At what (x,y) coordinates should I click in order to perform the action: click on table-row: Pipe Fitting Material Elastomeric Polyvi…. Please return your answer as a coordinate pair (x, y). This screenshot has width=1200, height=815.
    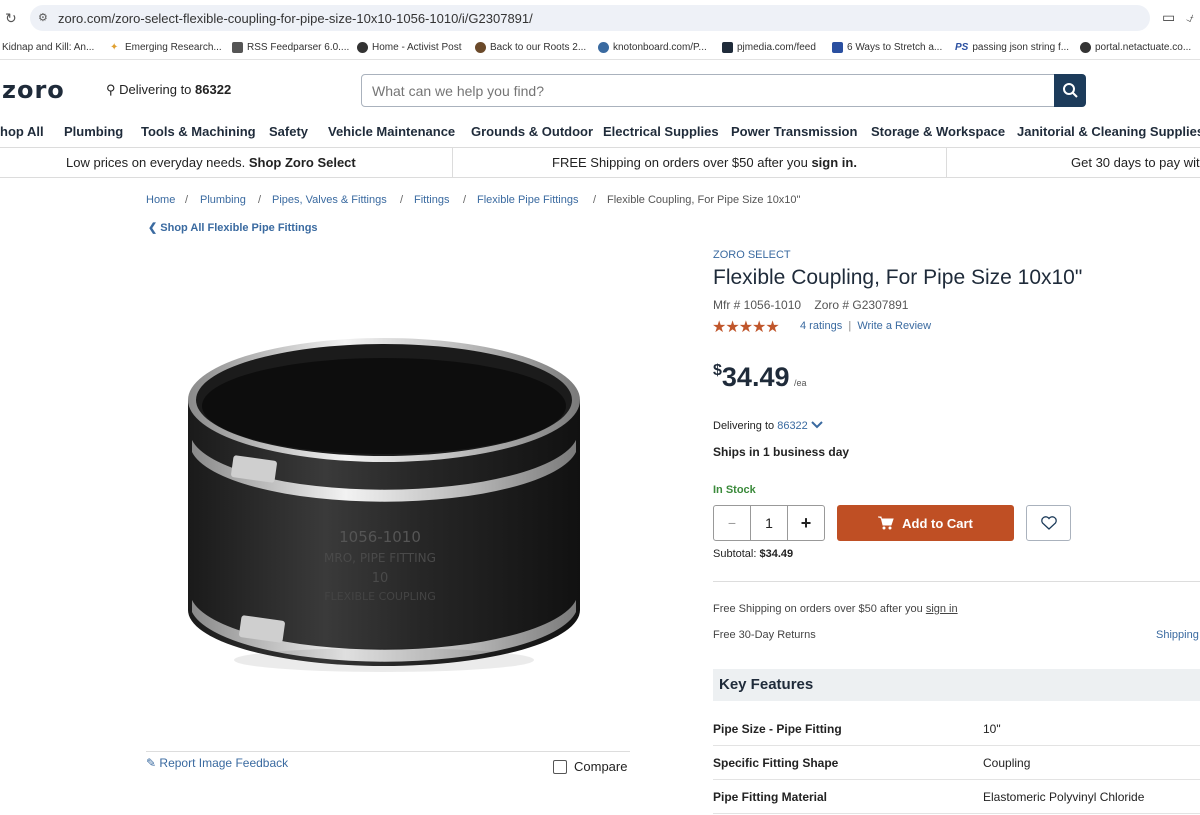
    Looking at the image, I should click on (956, 797).